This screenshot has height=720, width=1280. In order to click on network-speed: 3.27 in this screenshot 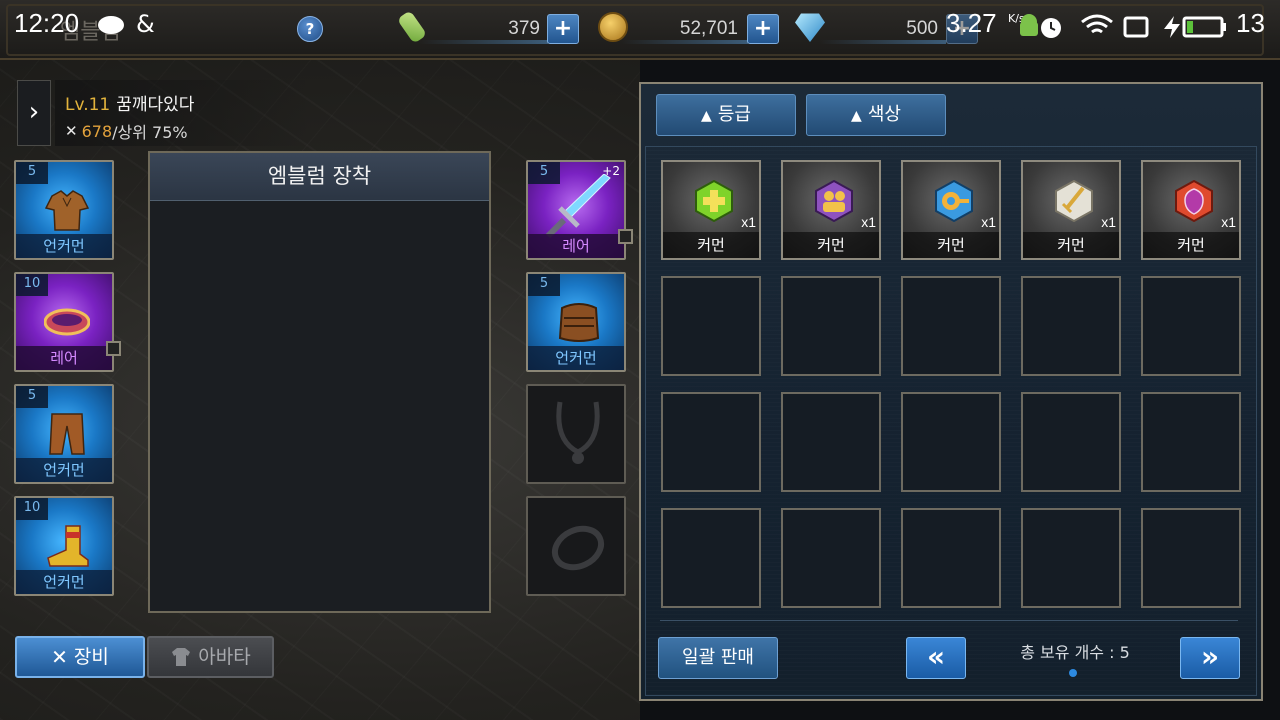, I will do `click(971, 23)`.